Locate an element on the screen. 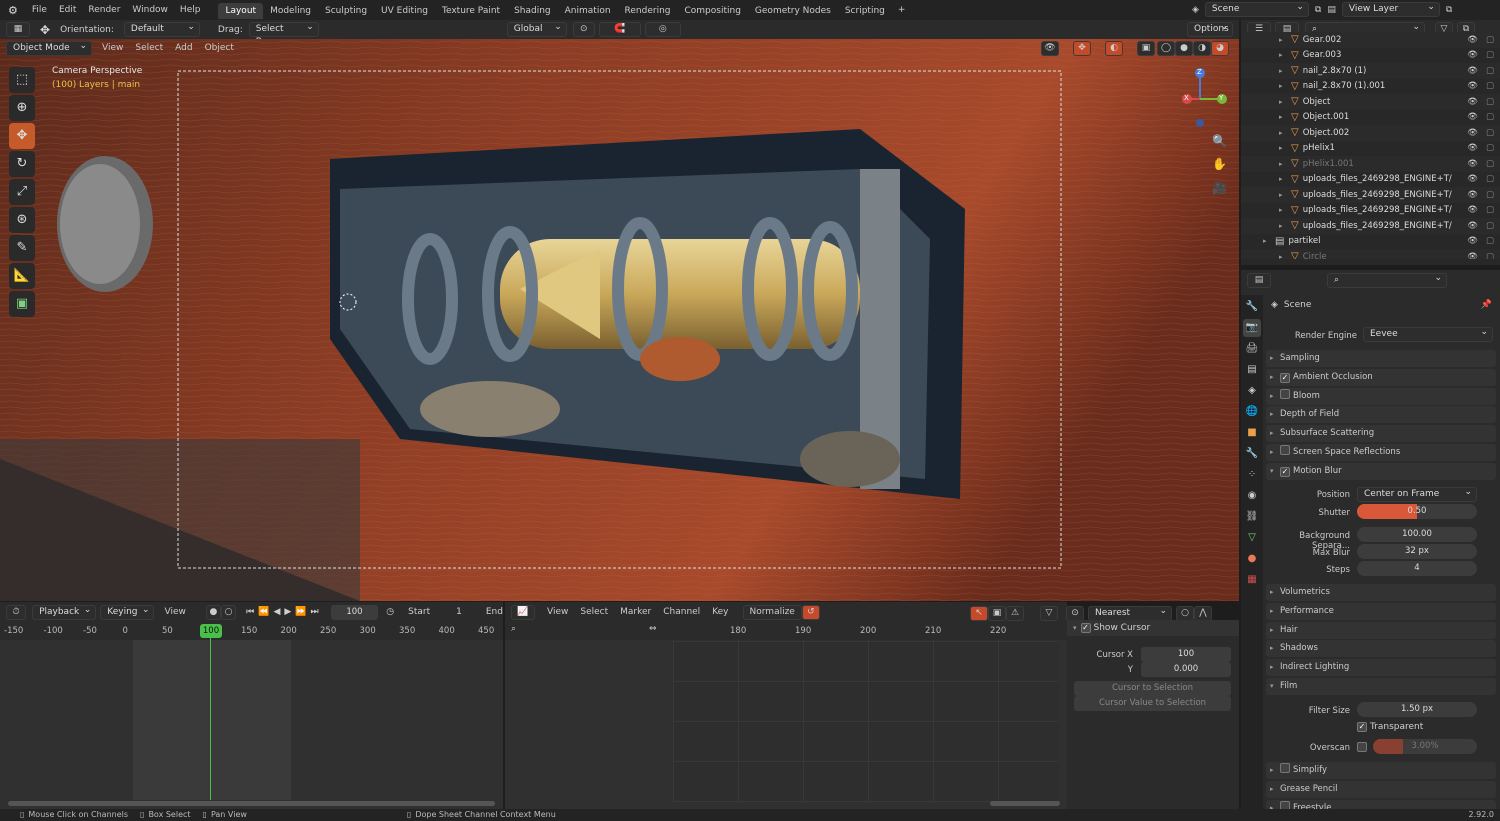 The image size is (1500, 821). shutter-slider: 0.50 is located at coordinates (1417, 511).